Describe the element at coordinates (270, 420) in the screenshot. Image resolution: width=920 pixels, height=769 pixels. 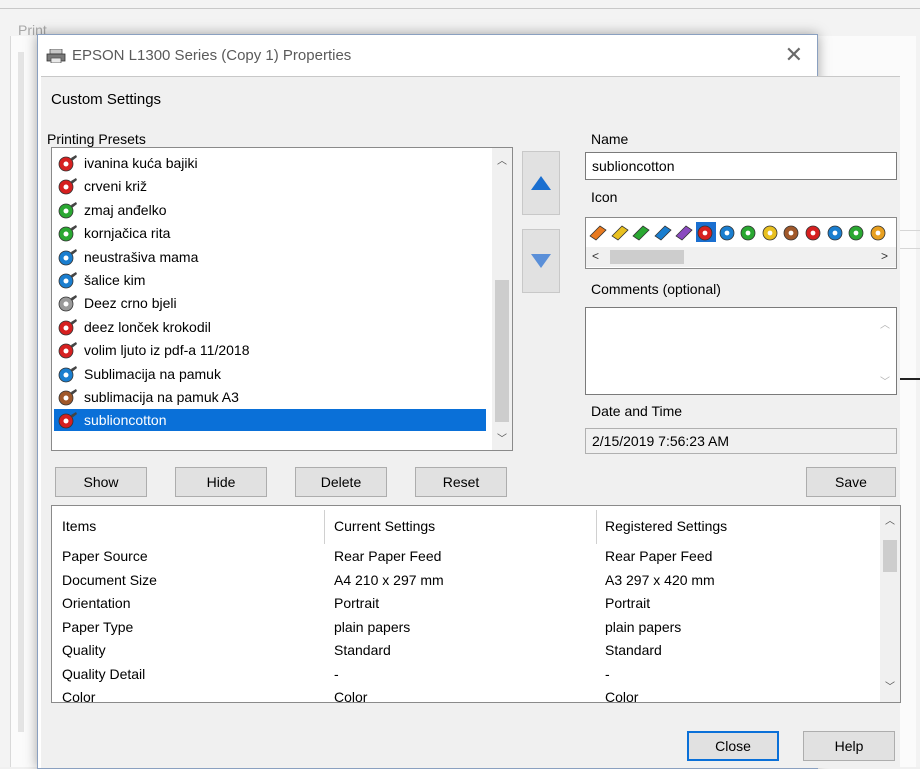
I see `preset-list-item: sublioncotton` at that location.